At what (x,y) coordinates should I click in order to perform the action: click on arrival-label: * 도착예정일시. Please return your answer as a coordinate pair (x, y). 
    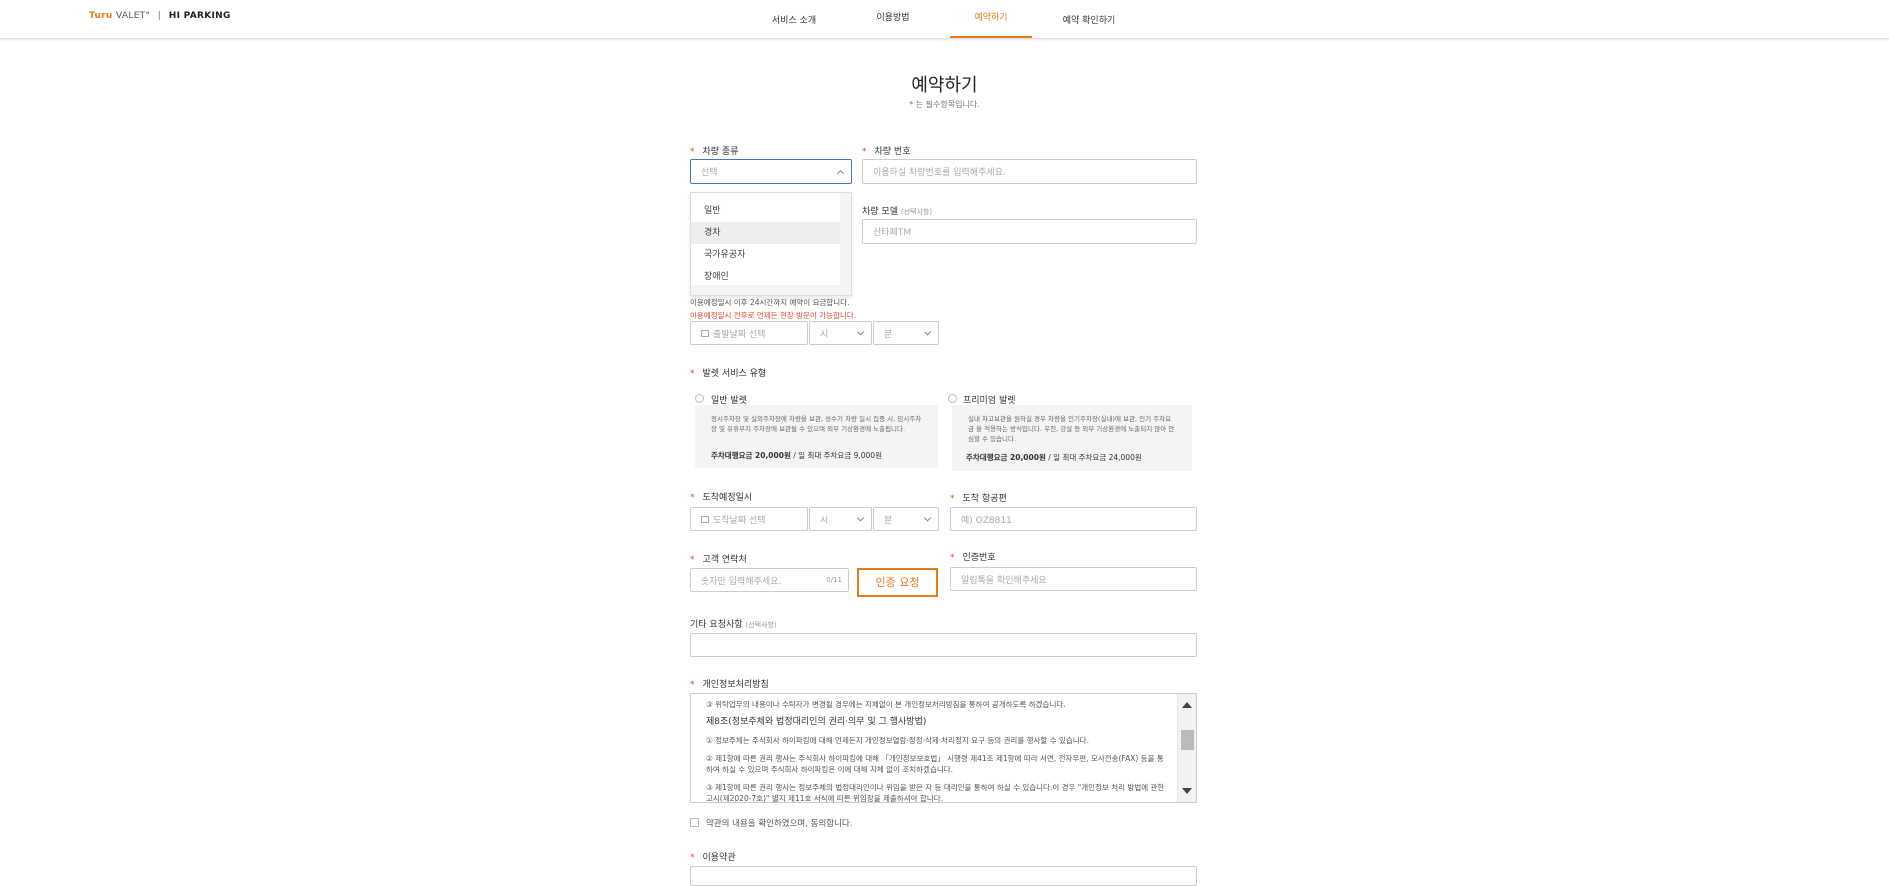
    Looking at the image, I should click on (721, 498).